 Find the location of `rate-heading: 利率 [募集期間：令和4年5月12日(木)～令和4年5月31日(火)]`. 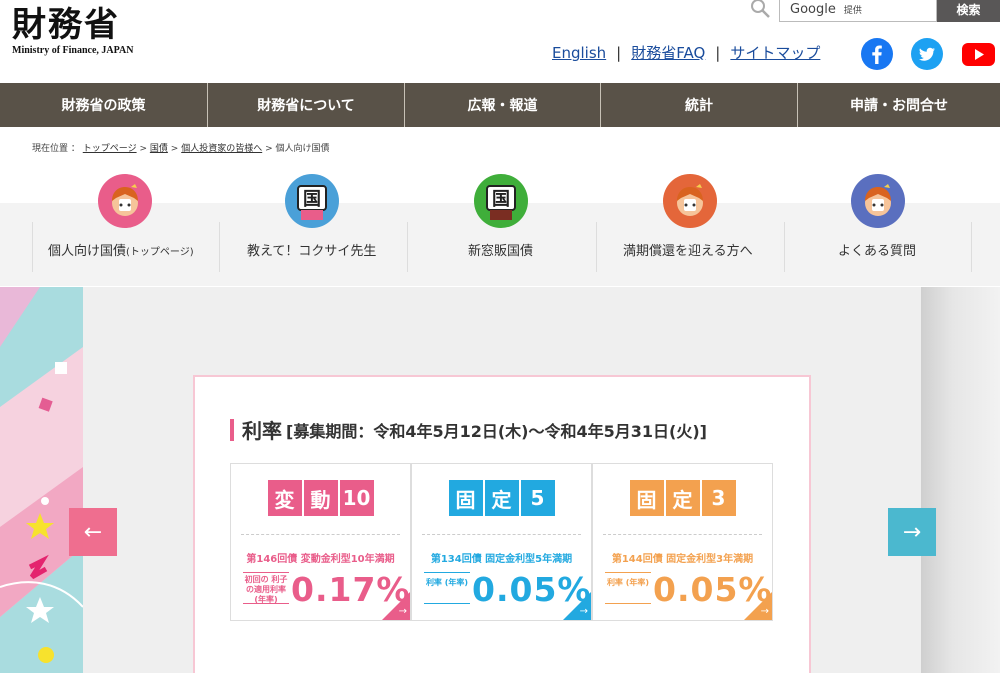

rate-heading: 利率 [募集期間：令和4年5月12日(木)～令和4年5月31日(火)] is located at coordinates (468, 429).